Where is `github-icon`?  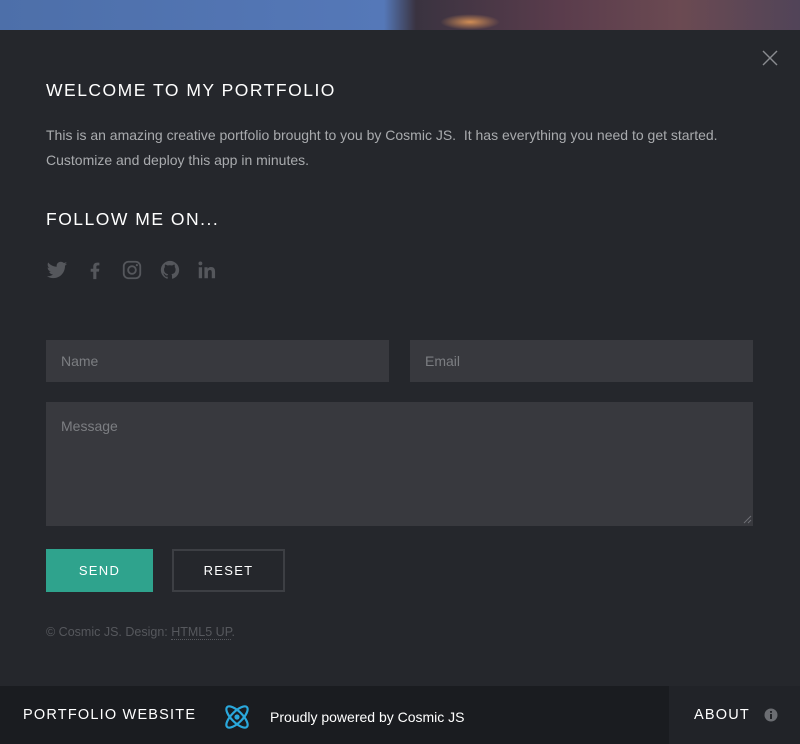
github-icon is located at coordinates (170, 270).